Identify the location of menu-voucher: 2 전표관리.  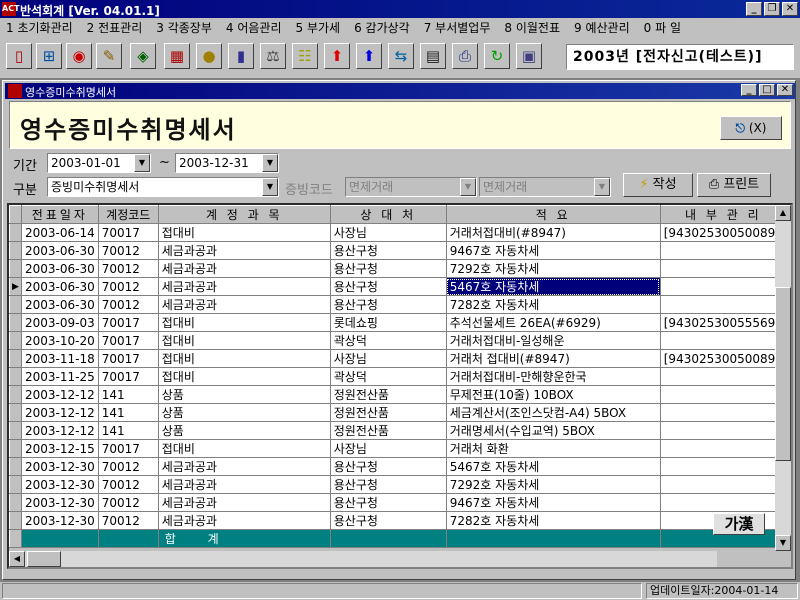
(115, 27).